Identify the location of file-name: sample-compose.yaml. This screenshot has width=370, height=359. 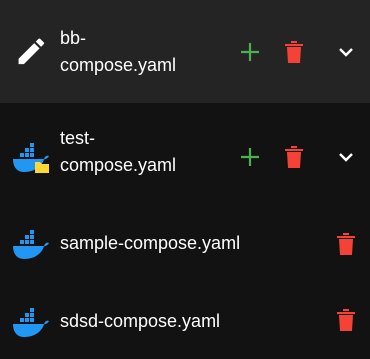
(150, 243).